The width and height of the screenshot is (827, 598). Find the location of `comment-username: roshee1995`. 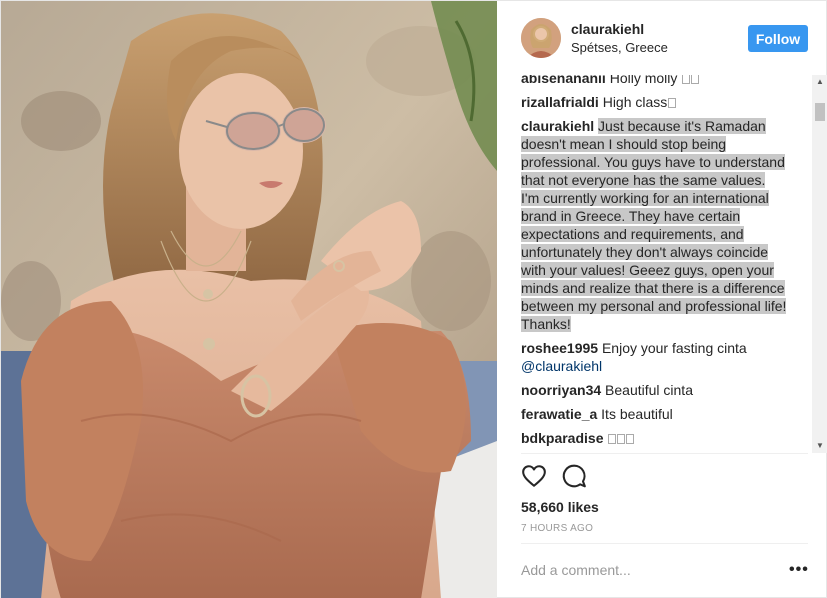

comment-username: roshee1995 is located at coordinates (559, 348).